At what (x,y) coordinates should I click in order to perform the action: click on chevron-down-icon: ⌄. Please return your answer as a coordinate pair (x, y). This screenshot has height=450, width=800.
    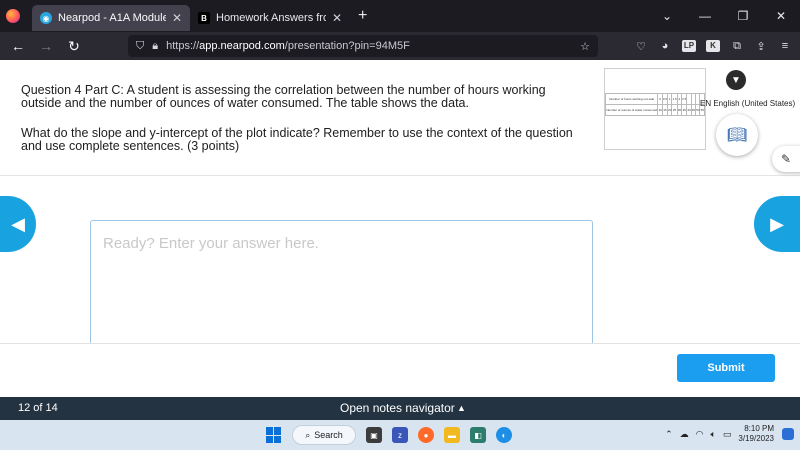
    Looking at the image, I should click on (667, 16).